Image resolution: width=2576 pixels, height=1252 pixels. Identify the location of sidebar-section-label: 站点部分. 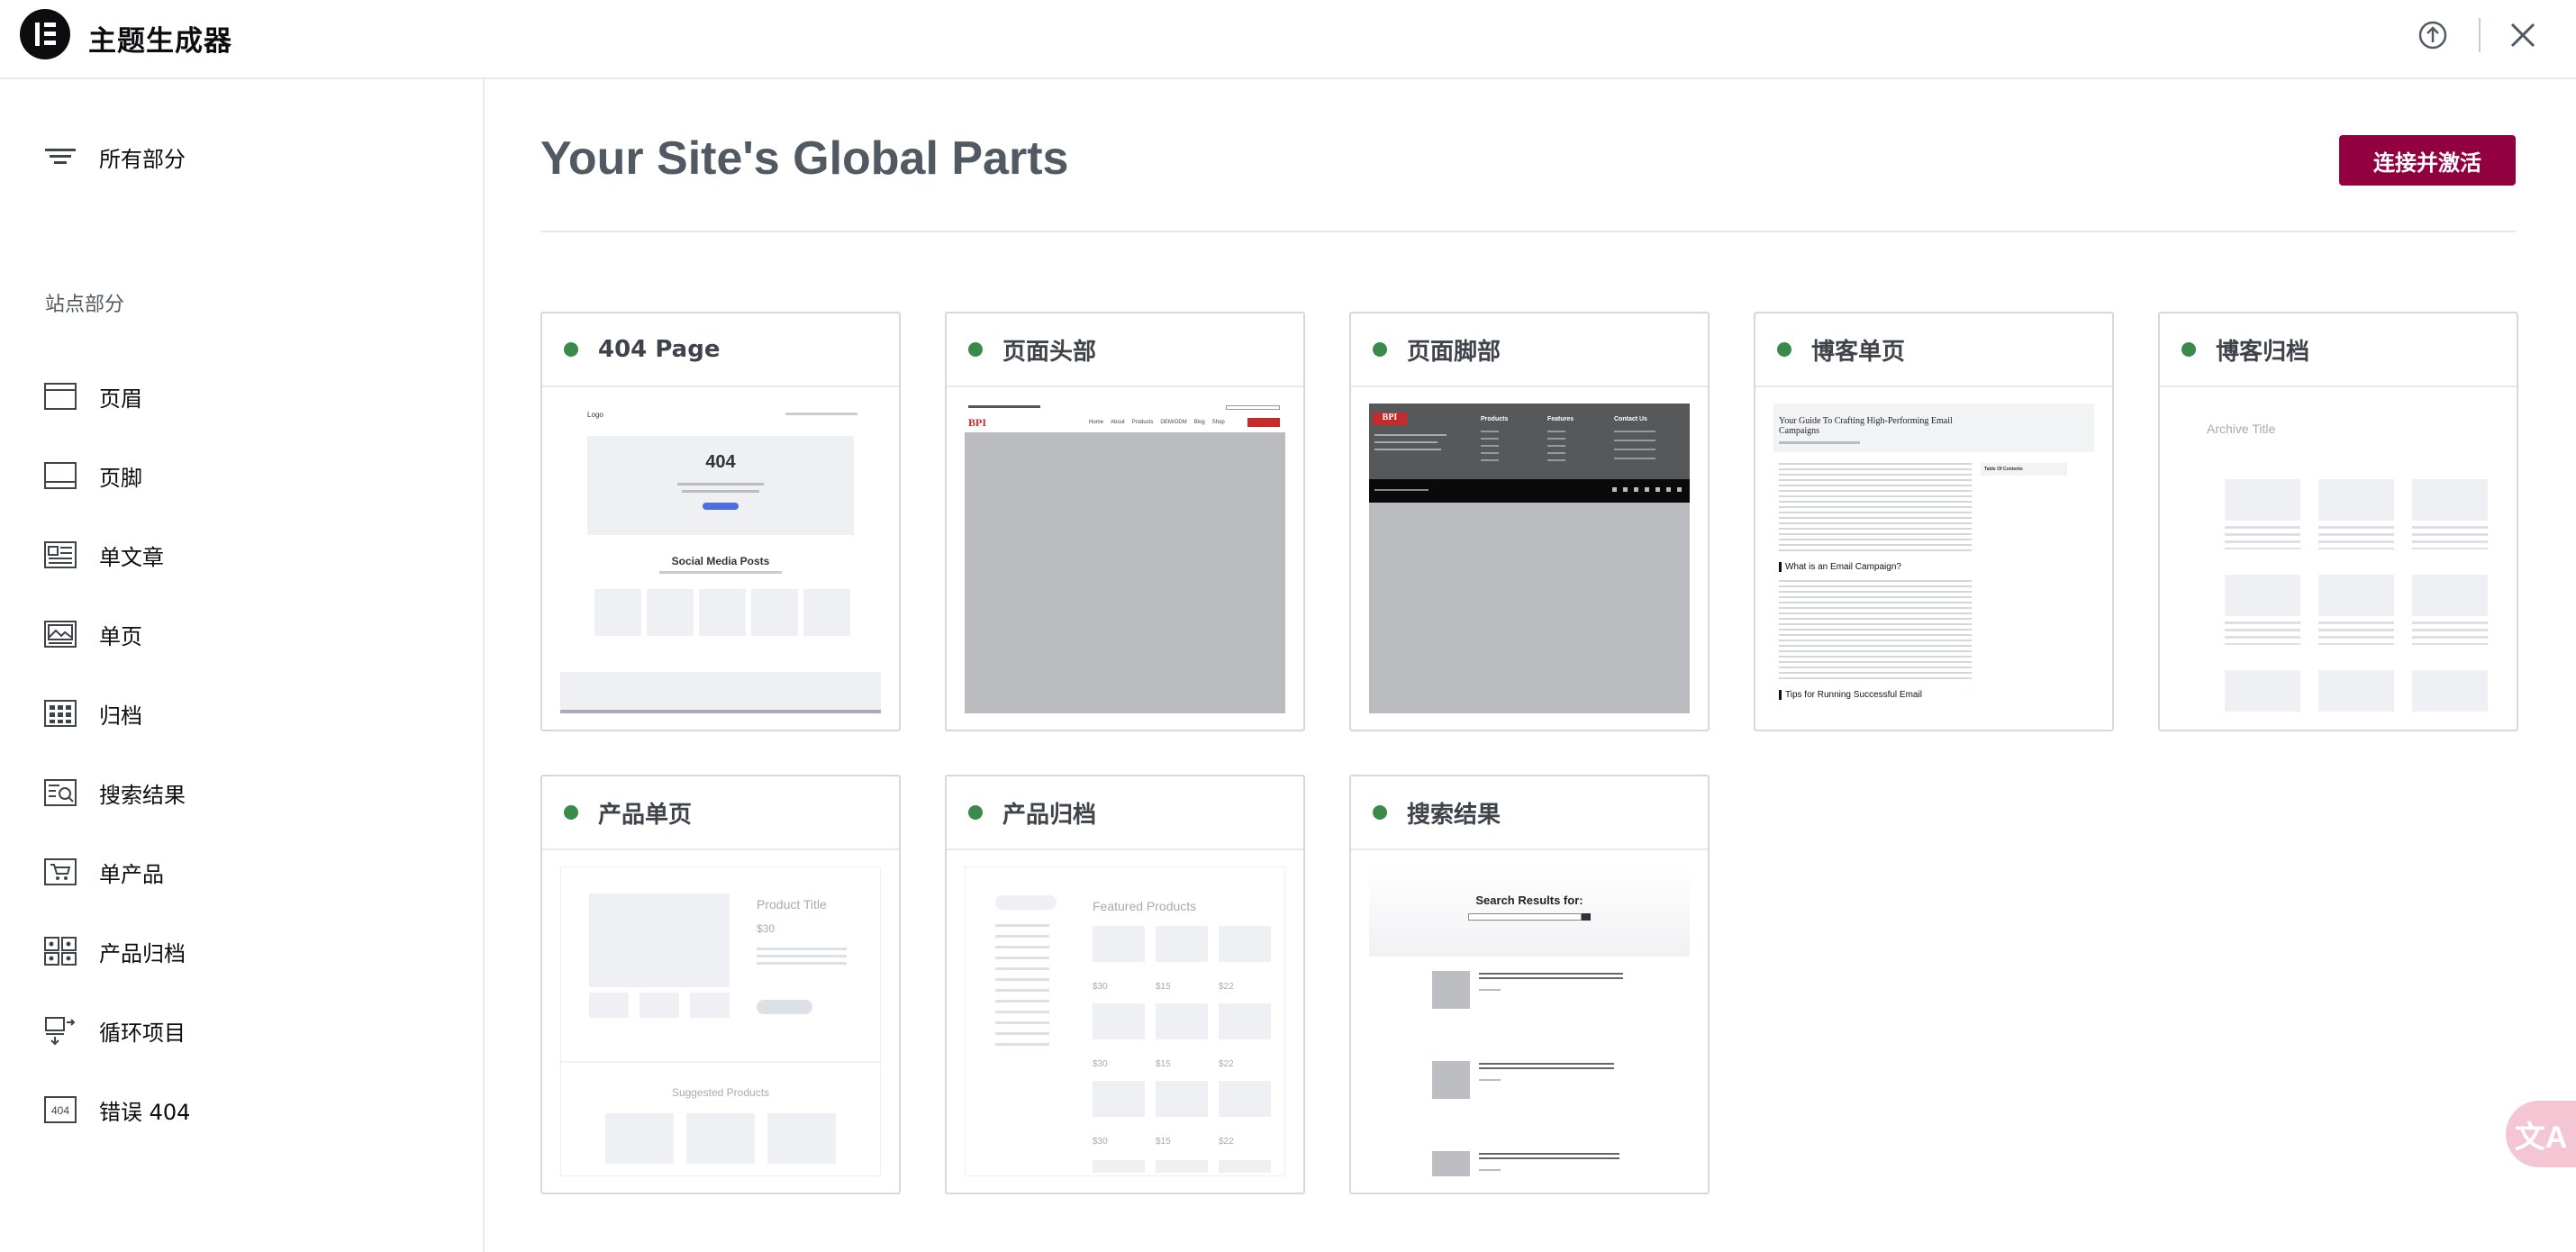
(85, 305).